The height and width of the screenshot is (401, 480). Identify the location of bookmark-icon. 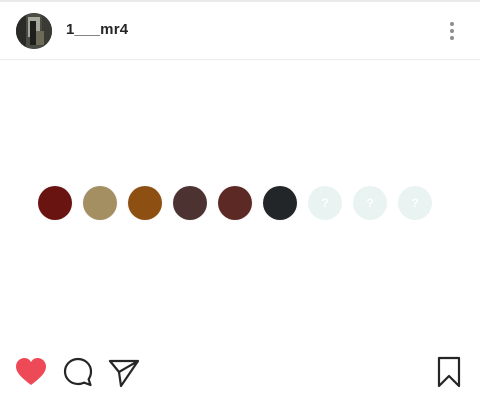
(449, 372).